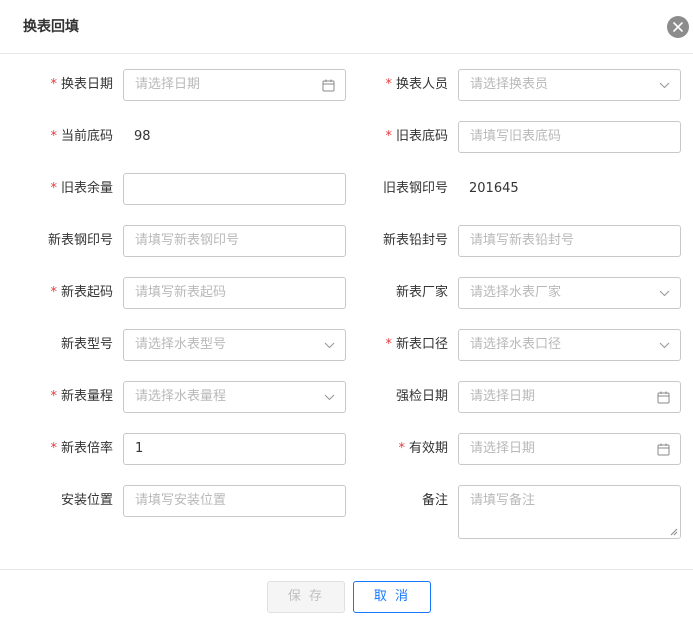  What do you see at coordinates (416, 136) in the screenshot?
I see `old-meter-reading-label: * 旧表底码` at bounding box center [416, 136].